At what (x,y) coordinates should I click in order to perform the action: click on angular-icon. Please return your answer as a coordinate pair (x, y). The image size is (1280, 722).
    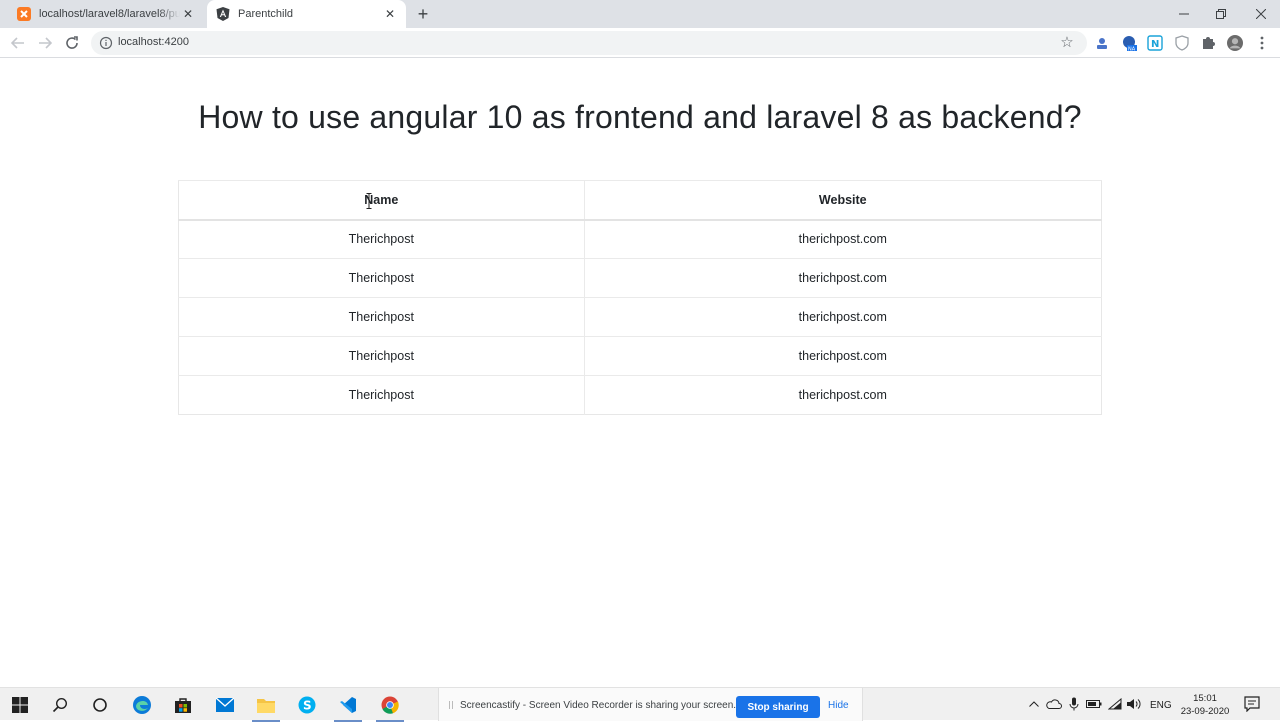
    Looking at the image, I should click on (223, 14).